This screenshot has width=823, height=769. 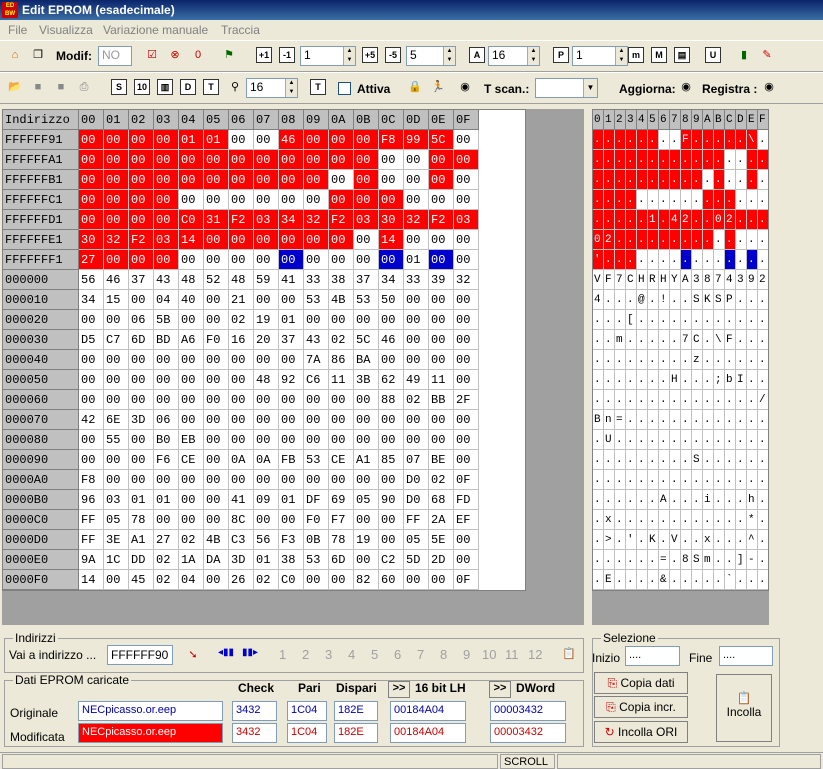 What do you see at coordinates (316, 280) in the screenshot?
I see `hex-cell: 33` at bounding box center [316, 280].